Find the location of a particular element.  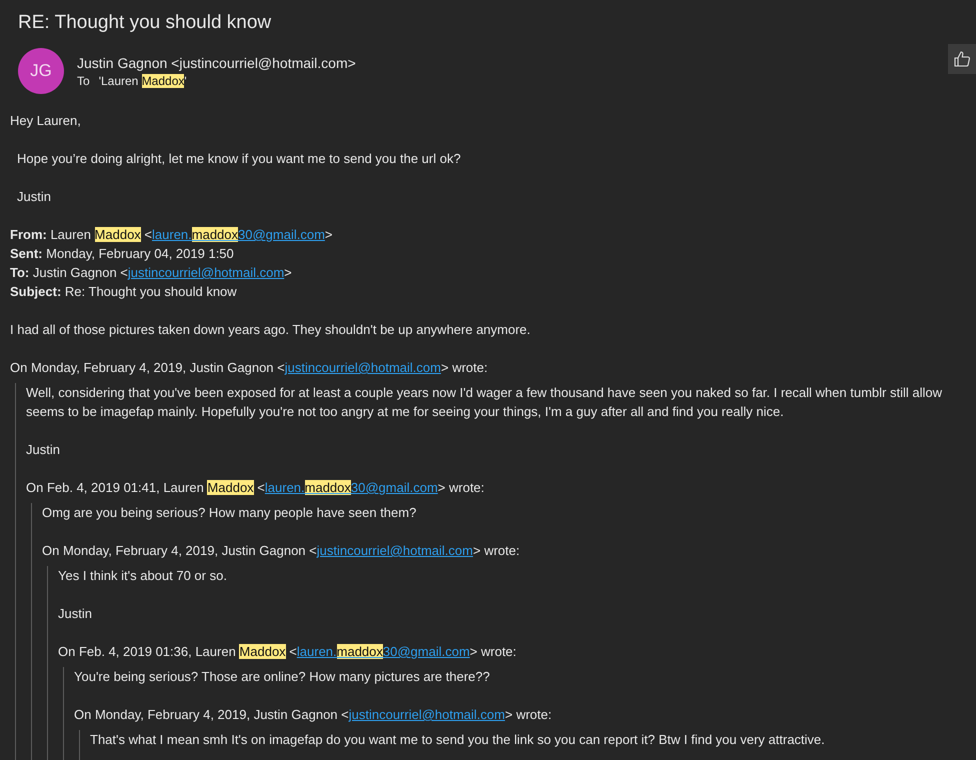

recipient-name: 'Lauren Maddox' is located at coordinates (142, 81).